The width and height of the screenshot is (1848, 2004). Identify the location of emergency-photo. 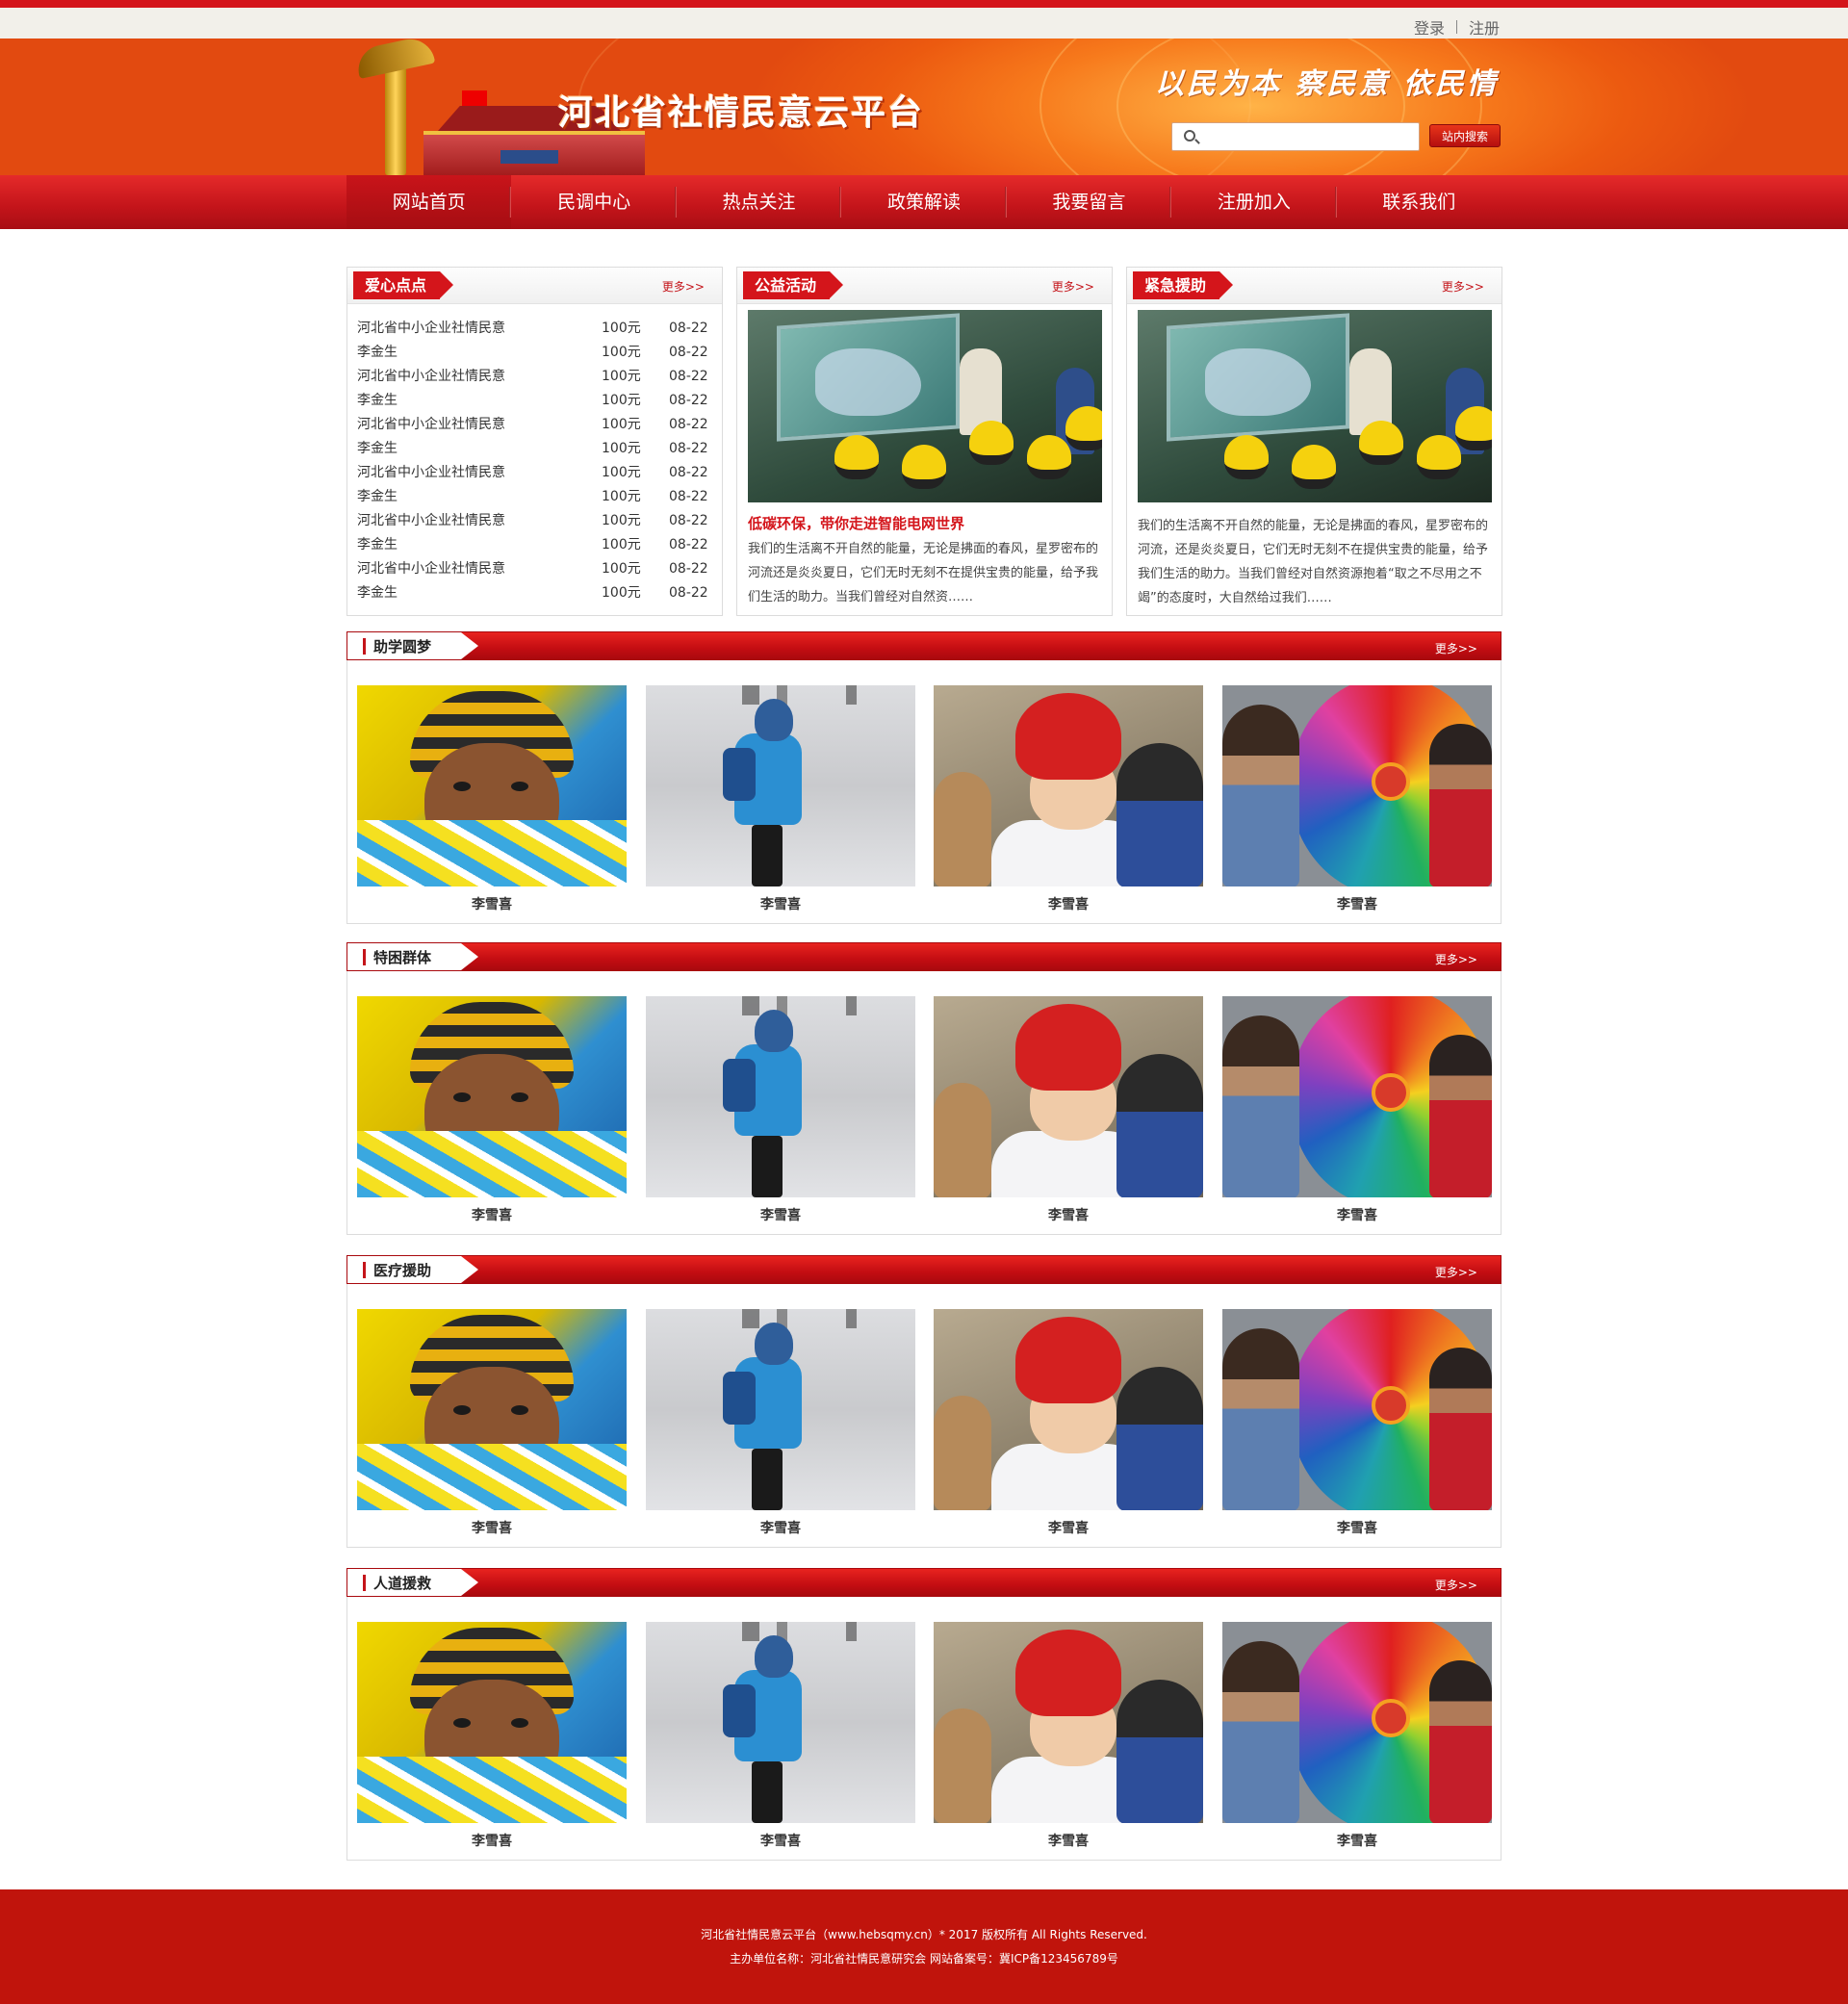
(1315, 406).